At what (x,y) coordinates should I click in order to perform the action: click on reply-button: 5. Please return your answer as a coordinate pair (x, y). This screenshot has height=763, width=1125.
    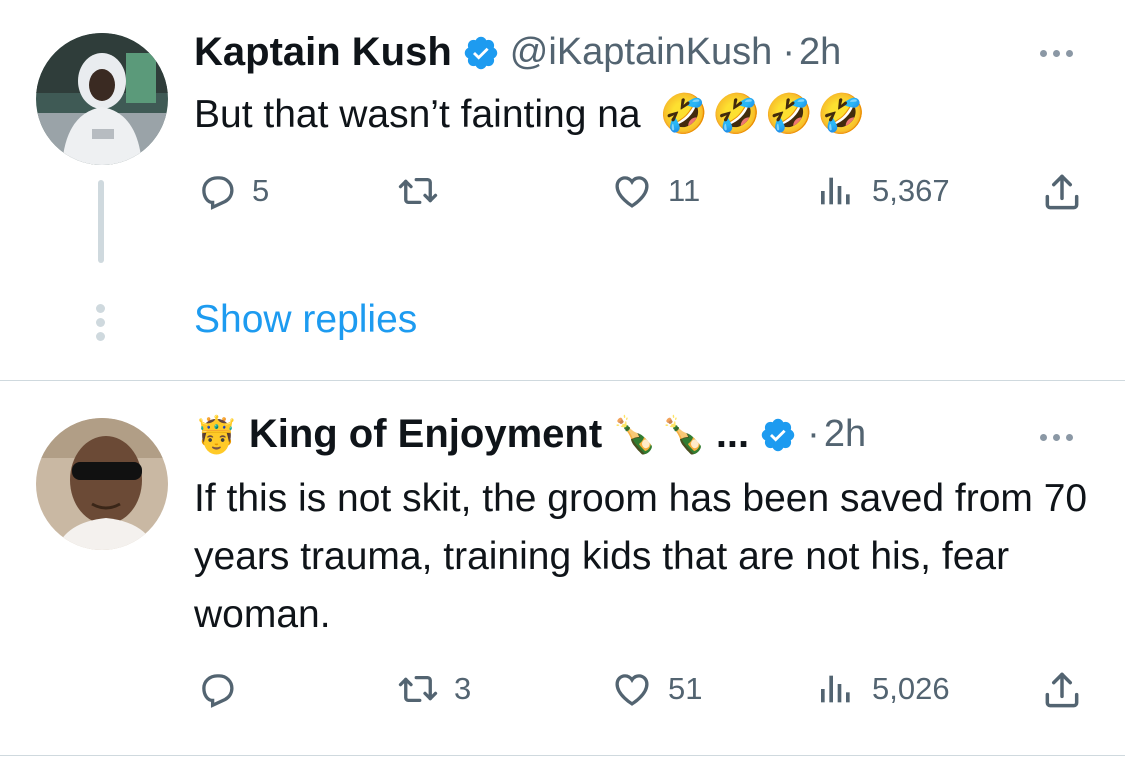
    Looking at the image, I should click on (232, 191).